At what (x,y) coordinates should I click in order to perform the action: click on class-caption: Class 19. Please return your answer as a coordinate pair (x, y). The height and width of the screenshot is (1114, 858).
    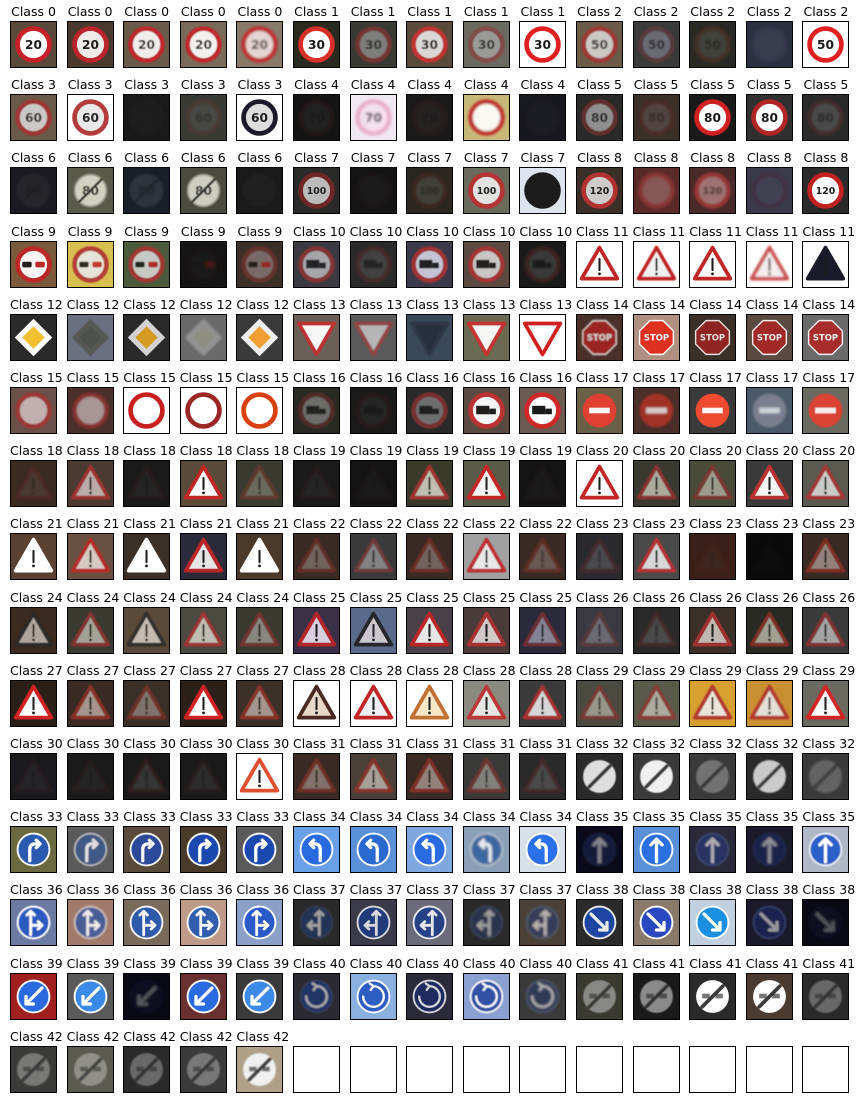
    Looking at the image, I should click on (489, 451).